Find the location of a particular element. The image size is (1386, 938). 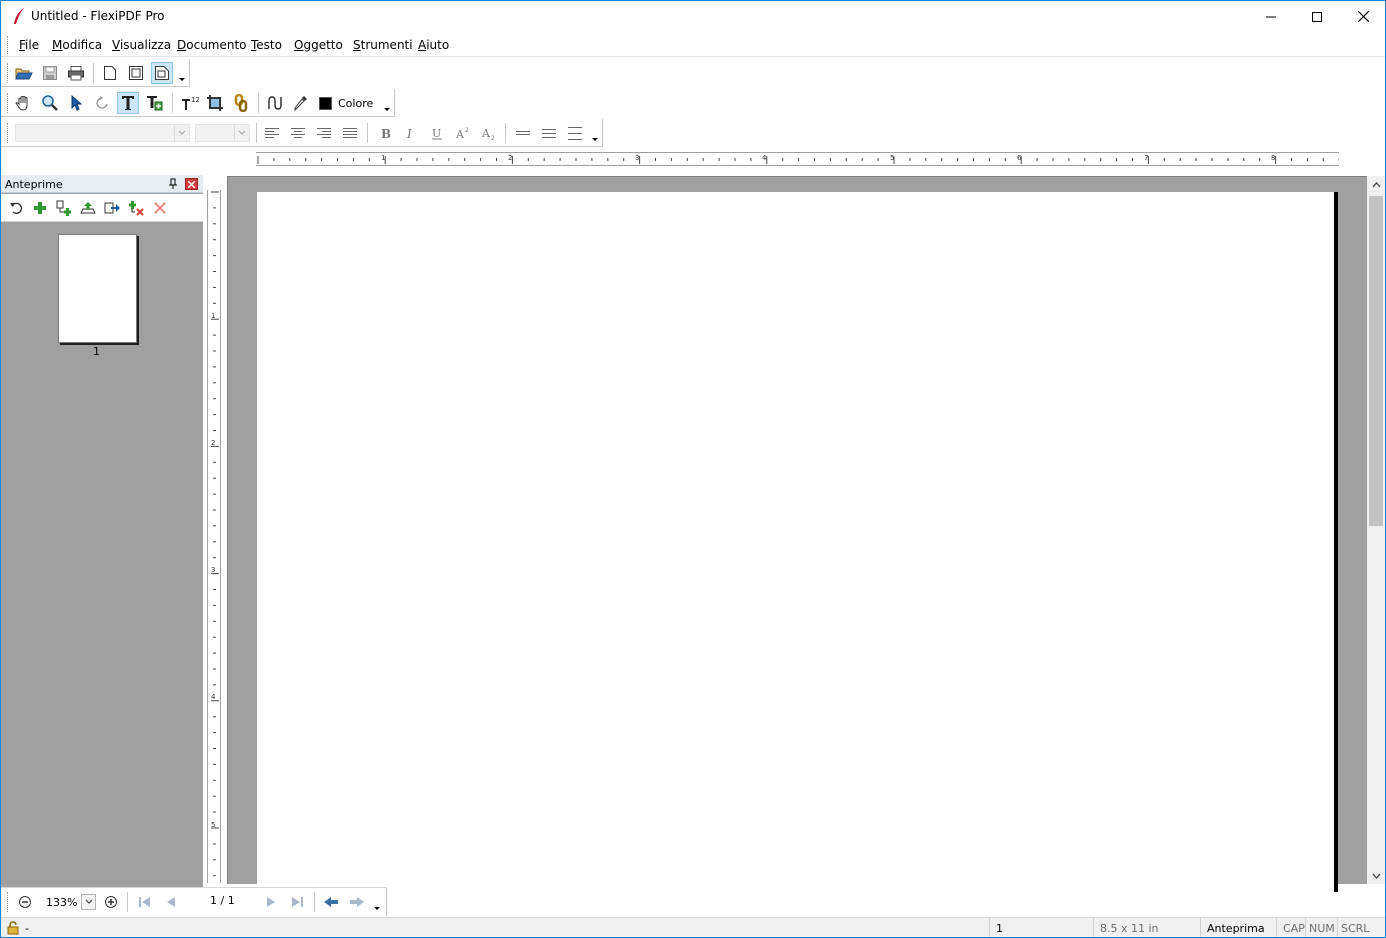

extract-button is located at coordinates (88, 208).